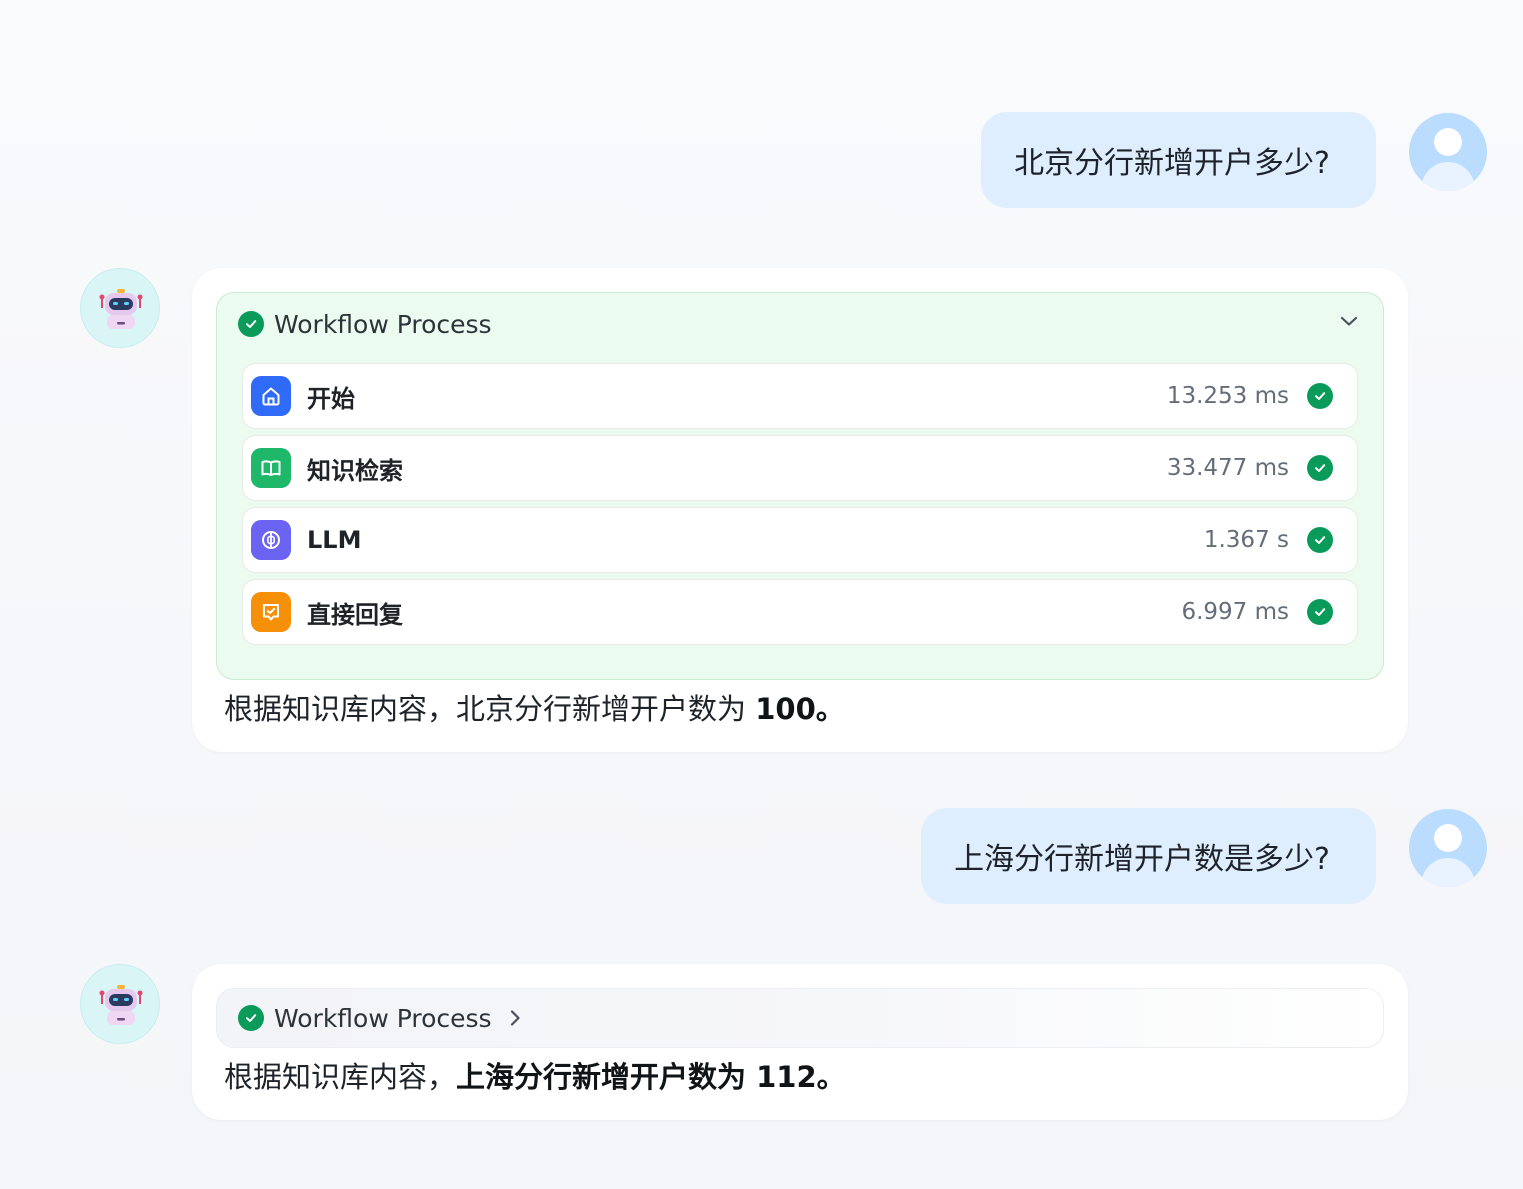  I want to click on step-time: 6.997 ms, so click(1235, 612).